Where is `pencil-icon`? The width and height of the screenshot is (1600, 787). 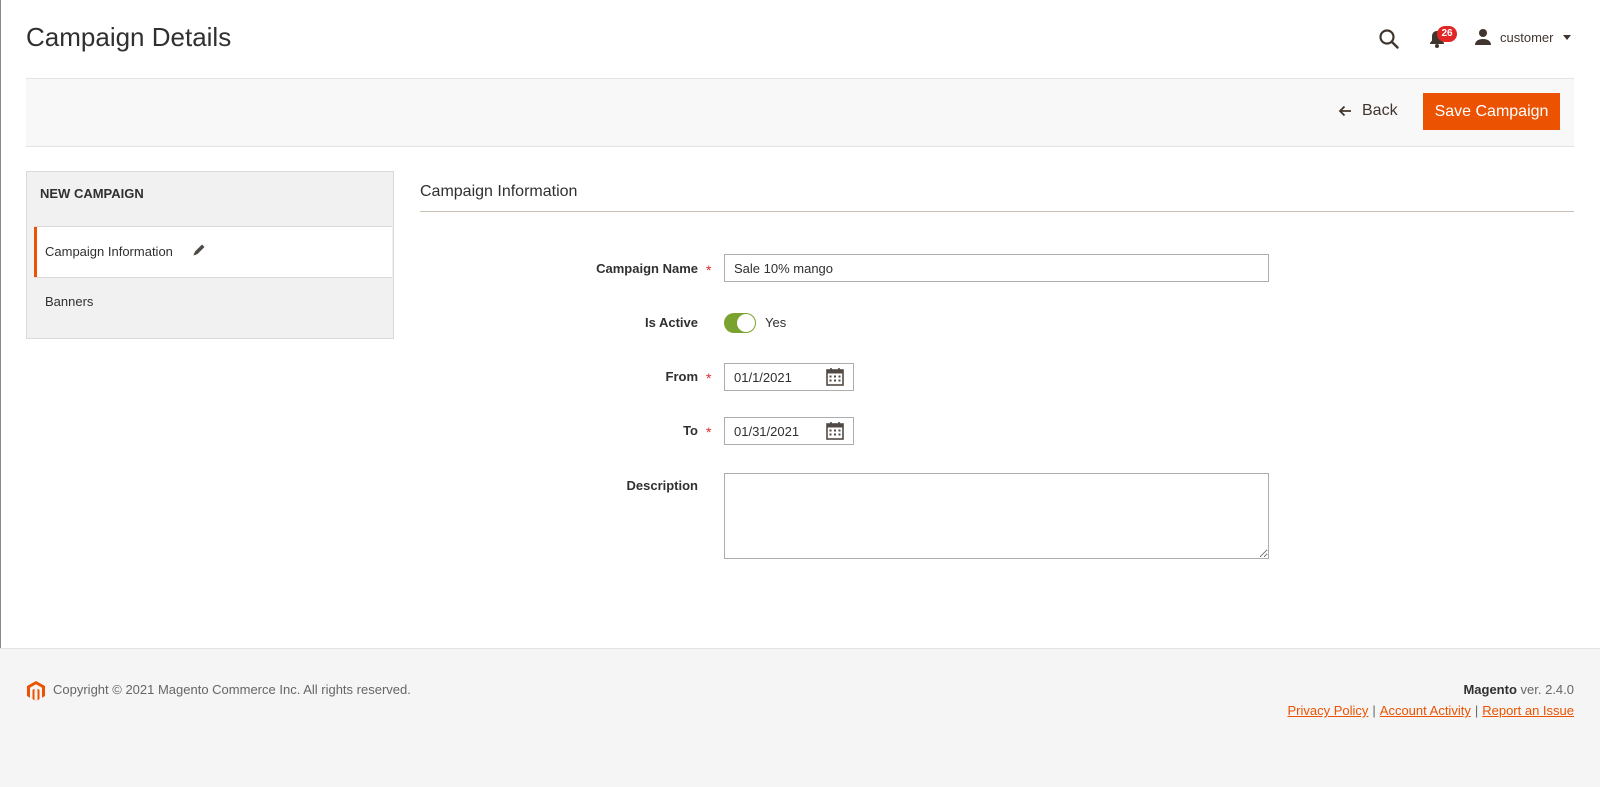
pencil-icon is located at coordinates (199, 250).